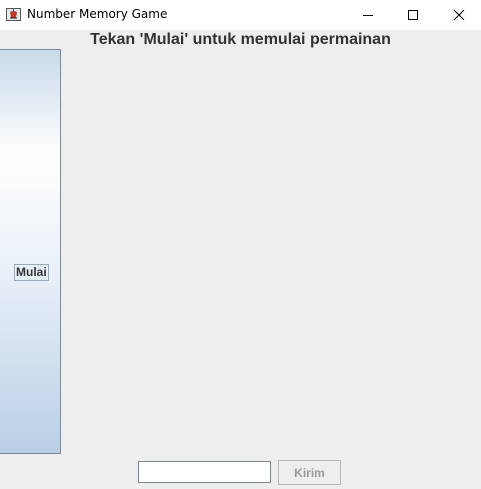 This screenshot has height=489, width=481. I want to click on start-button-label: Mulai, so click(31, 272).